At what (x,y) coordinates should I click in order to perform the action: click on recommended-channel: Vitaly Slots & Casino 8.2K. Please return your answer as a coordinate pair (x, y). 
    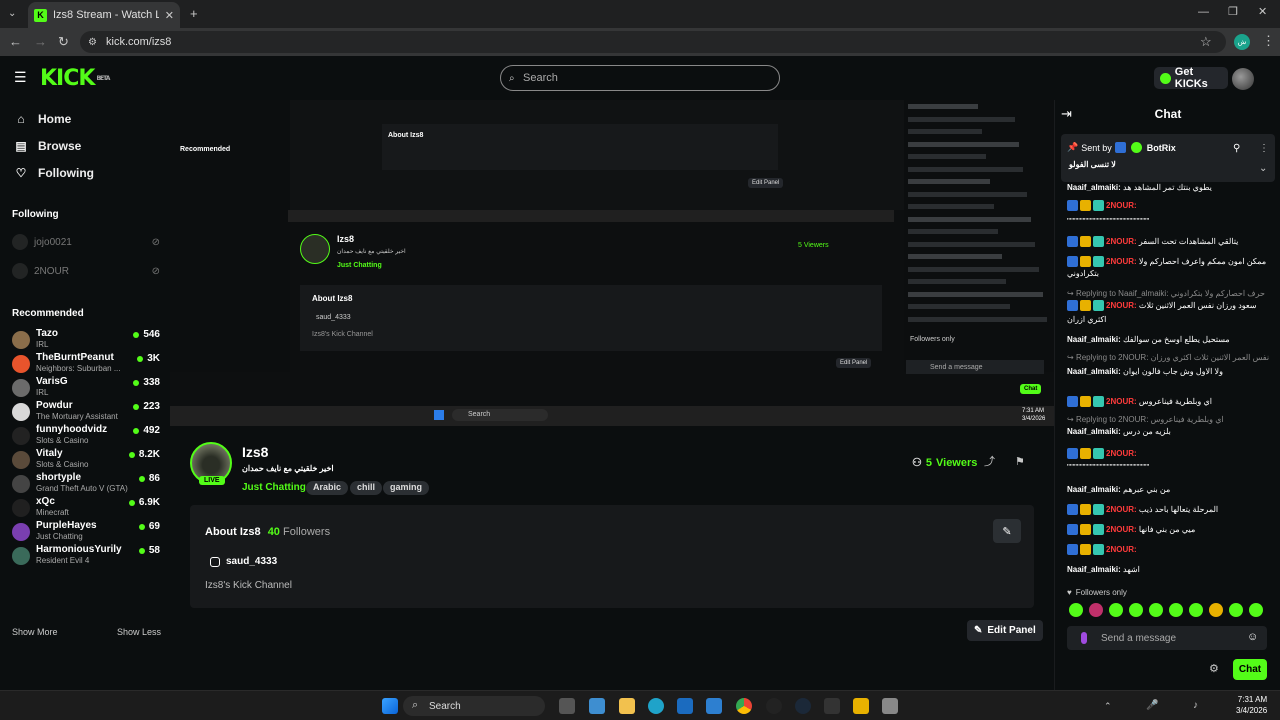
    Looking at the image, I should click on (86, 459).